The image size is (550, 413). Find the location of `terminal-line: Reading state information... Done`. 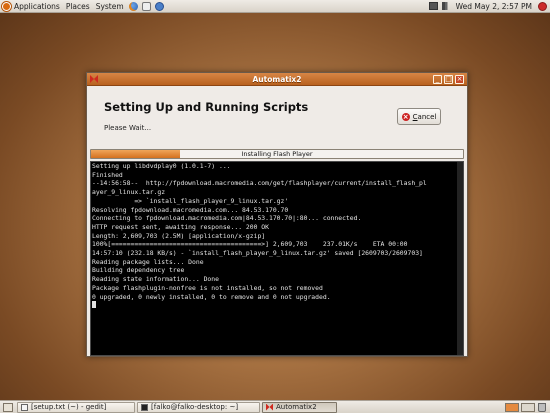

terminal-line: Reading state information... Done is located at coordinates (155, 279).